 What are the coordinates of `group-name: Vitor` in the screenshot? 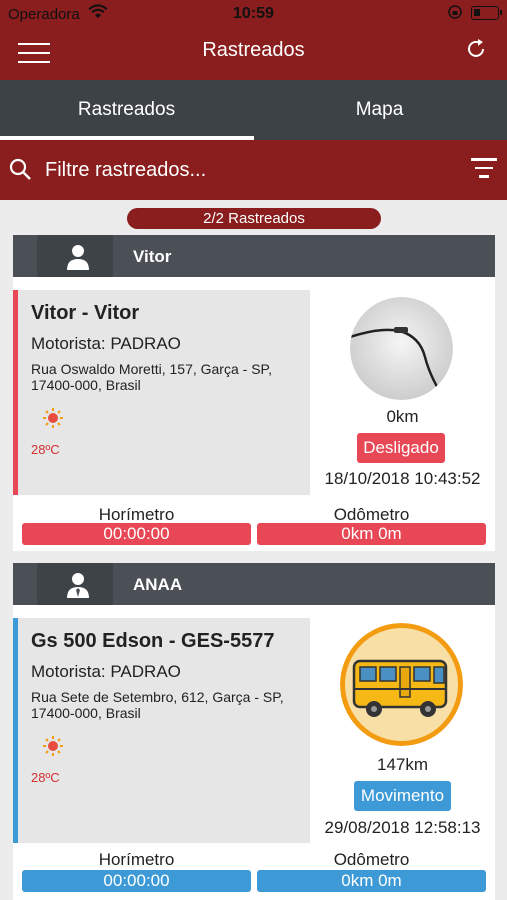 It's located at (152, 256).